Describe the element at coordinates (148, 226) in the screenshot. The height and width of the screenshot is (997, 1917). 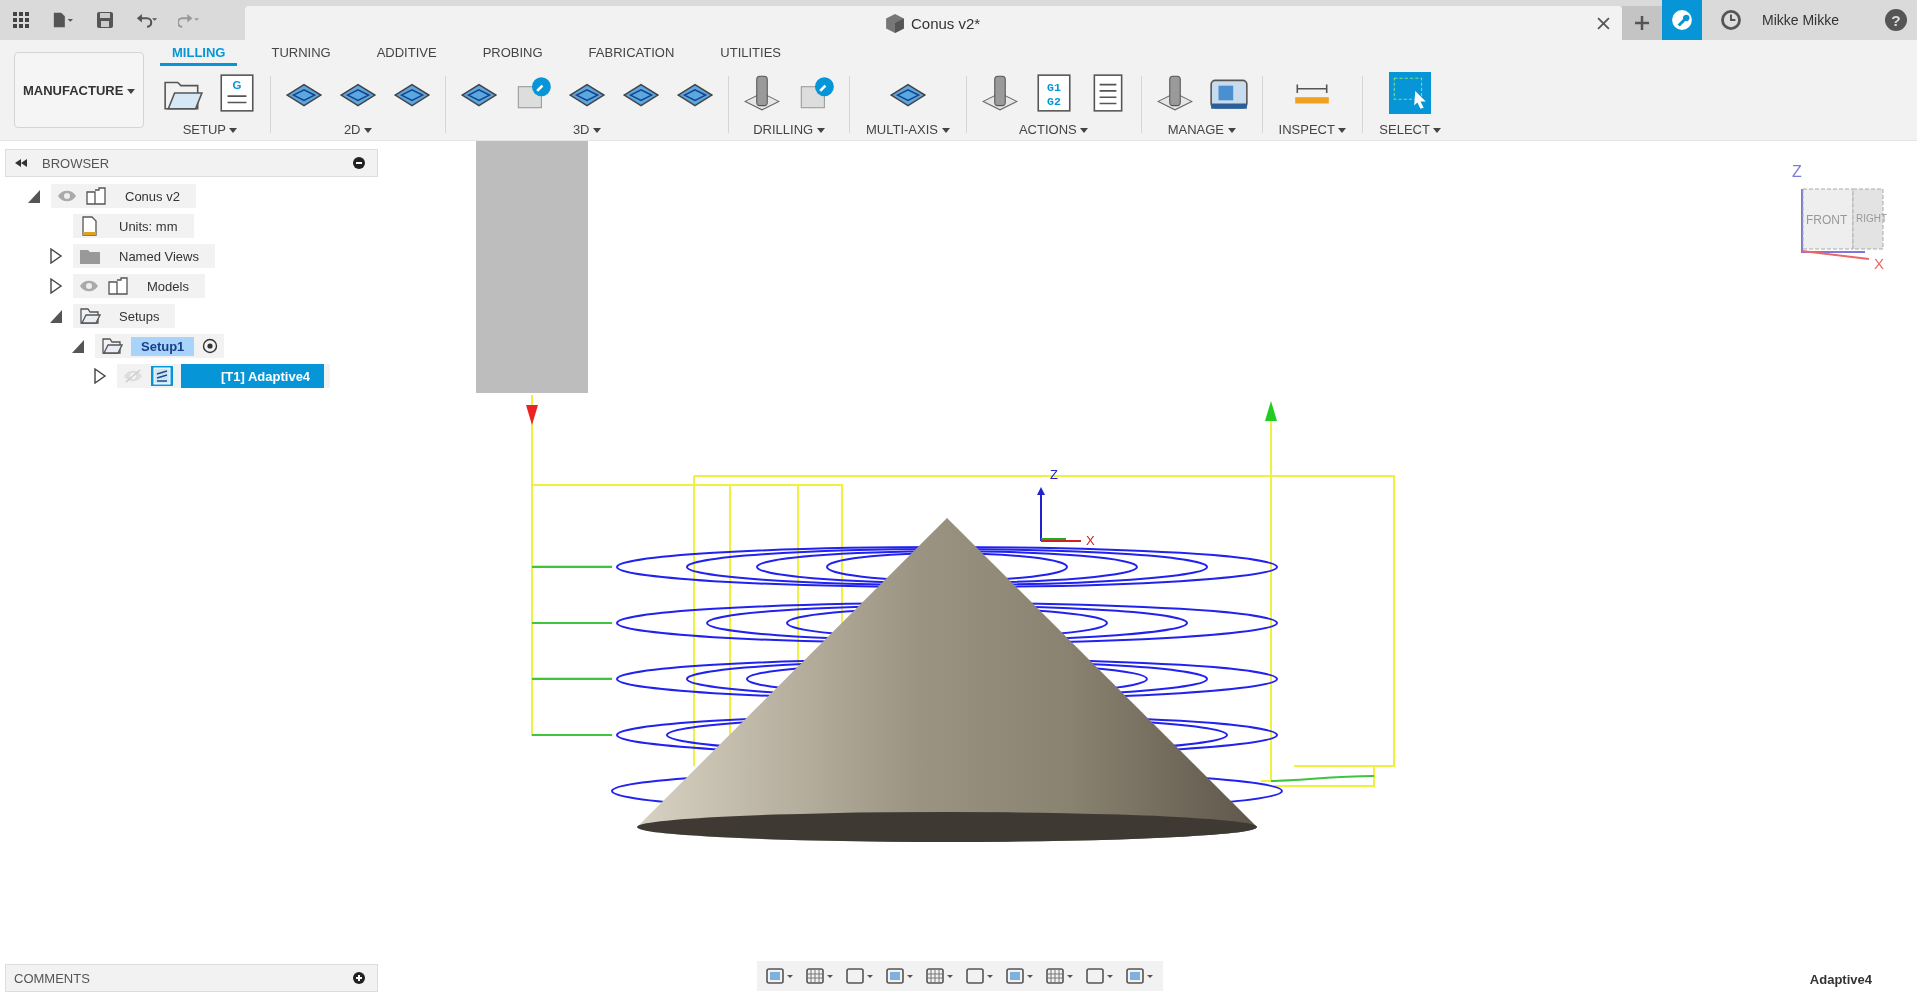
I see `item-label: Units: mm` at that location.